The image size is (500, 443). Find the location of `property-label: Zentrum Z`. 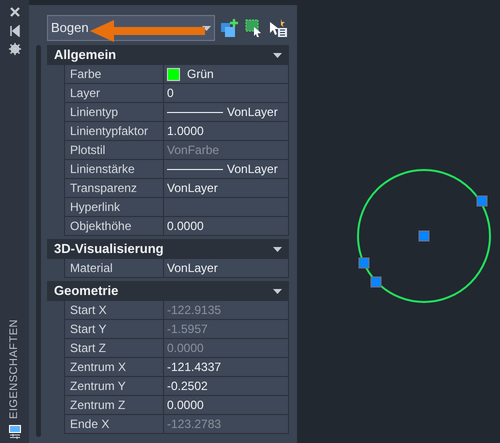

property-label: Zentrum Z is located at coordinates (114, 405).